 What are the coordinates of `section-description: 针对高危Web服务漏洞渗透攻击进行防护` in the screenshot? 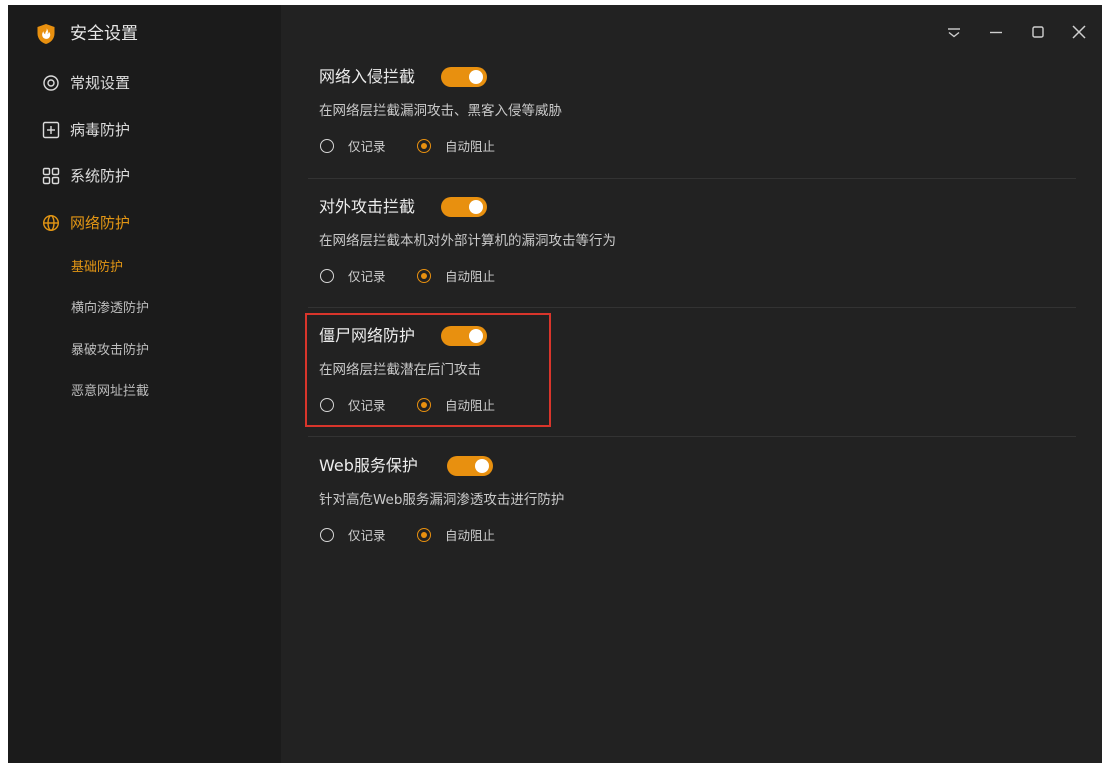 It's located at (442, 500).